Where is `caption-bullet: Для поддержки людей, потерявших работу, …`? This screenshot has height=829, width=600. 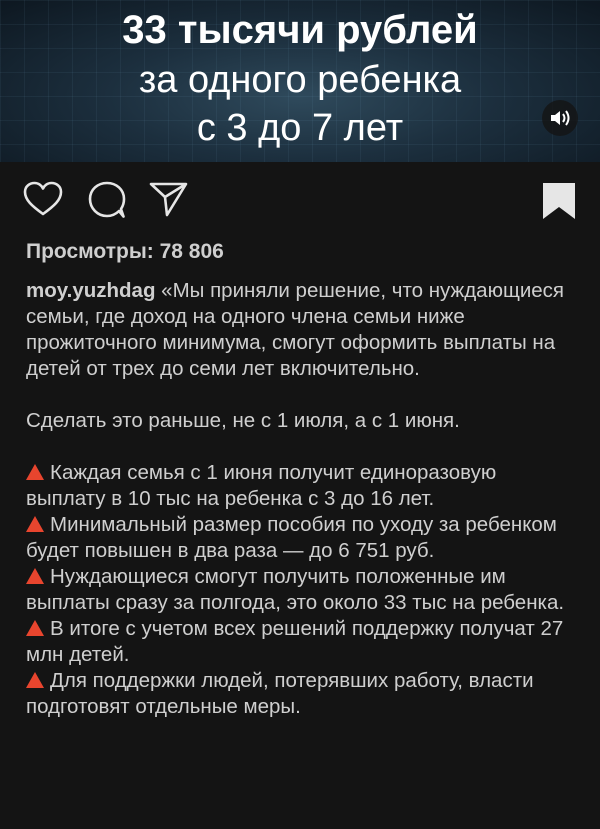 caption-bullet: Для поддержки людей, потерявших работу, … is located at coordinates (302, 694).